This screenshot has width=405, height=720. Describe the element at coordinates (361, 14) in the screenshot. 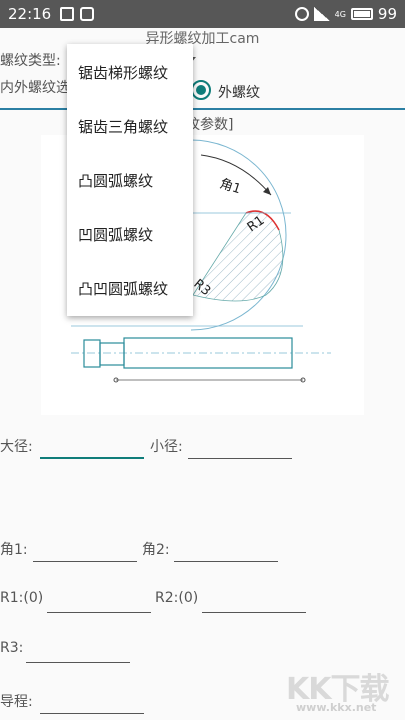

I see `battery-icon` at that location.